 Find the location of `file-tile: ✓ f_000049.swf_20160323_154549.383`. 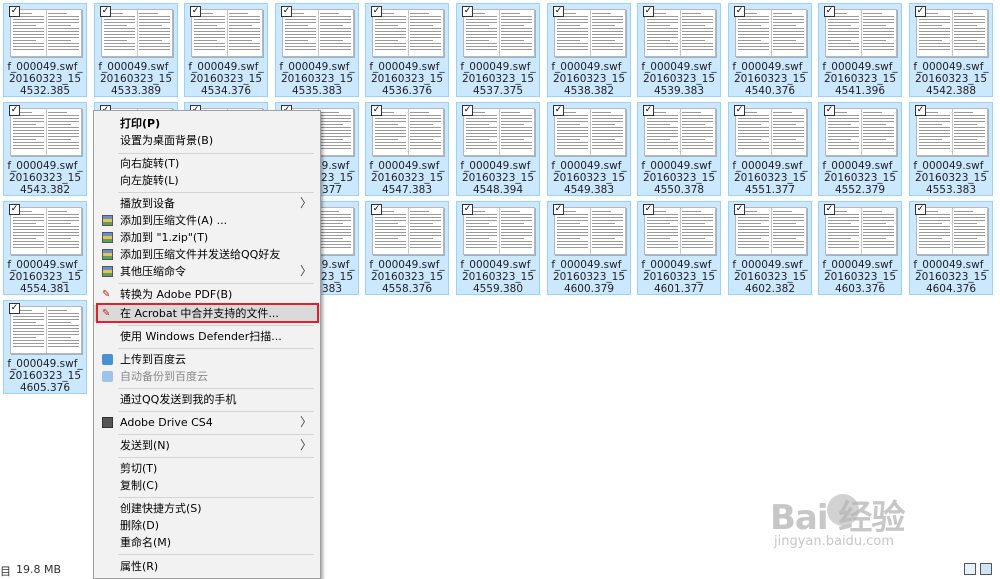

file-tile: ✓ f_000049.swf_20160323_154549.383 is located at coordinates (589, 149).